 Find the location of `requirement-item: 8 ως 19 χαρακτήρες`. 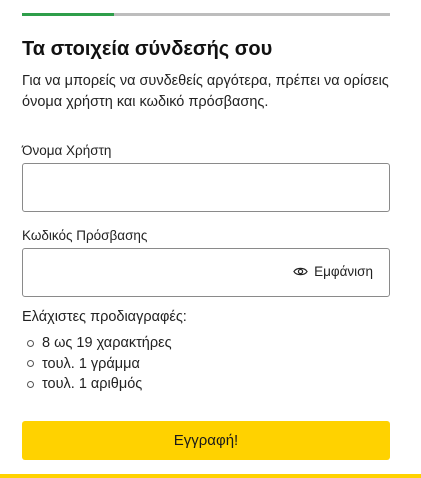

requirement-item: 8 ως 19 χαρακτήρες is located at coordinates (99, 343).